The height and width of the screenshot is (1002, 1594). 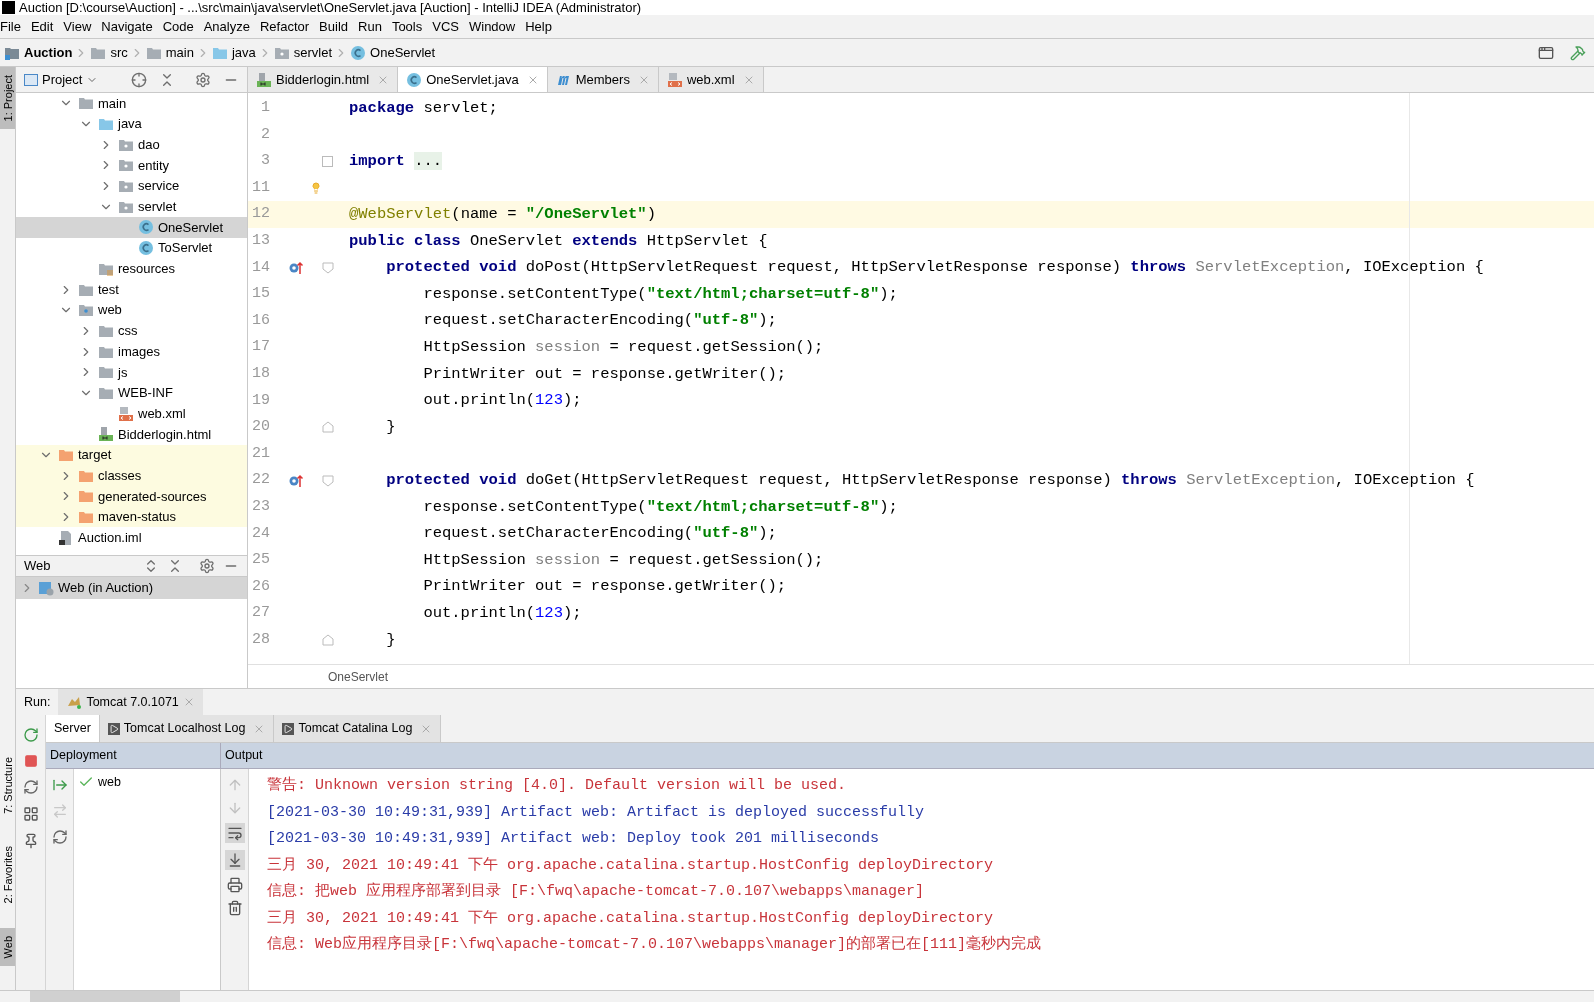 I want to click on panel-title: Web, so click(x=37, y=566).